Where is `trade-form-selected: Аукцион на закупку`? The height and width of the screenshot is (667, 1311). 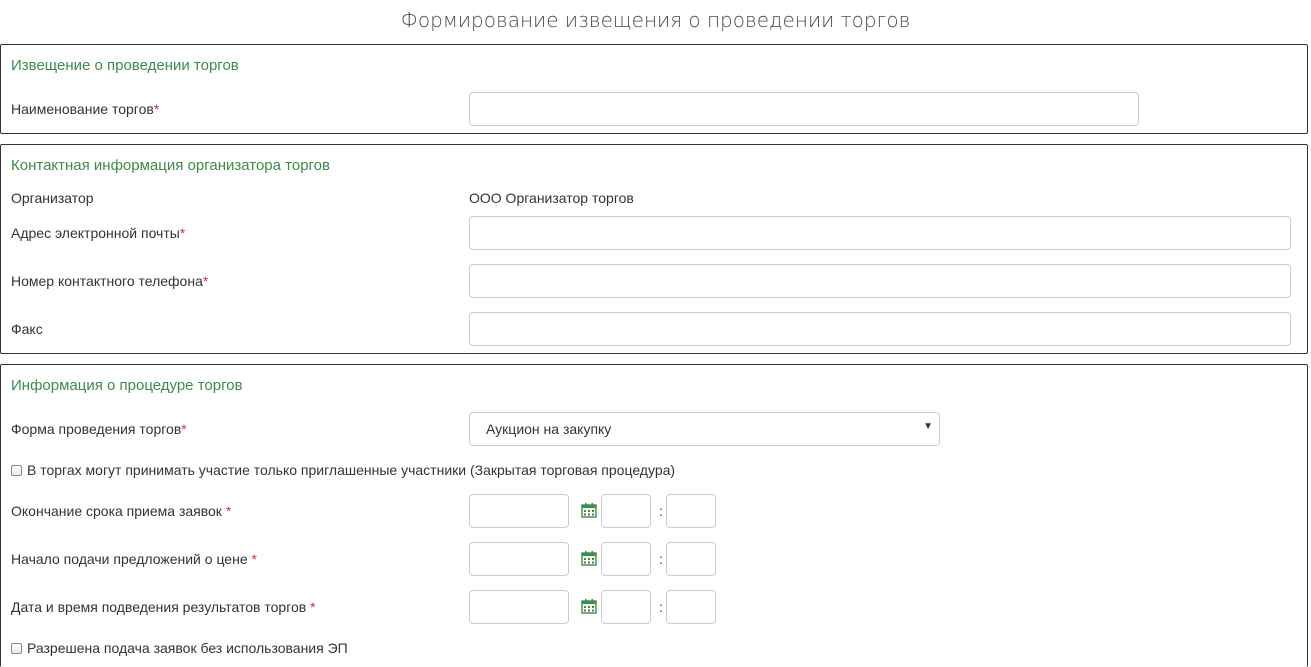
trade-form-selected: Аукцион на закупку is located at coordinates (549, 429).